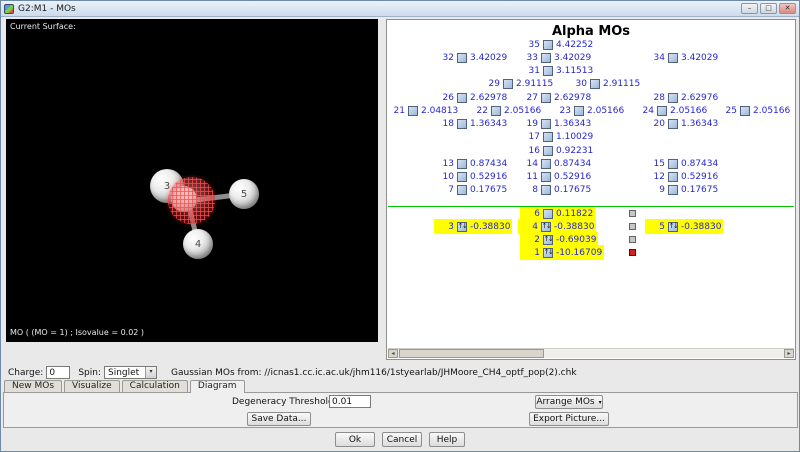  What do you see at coordinates (198, 244) in the screenshot?
I see `atom-4: 4` at bounding box center [198, 244].